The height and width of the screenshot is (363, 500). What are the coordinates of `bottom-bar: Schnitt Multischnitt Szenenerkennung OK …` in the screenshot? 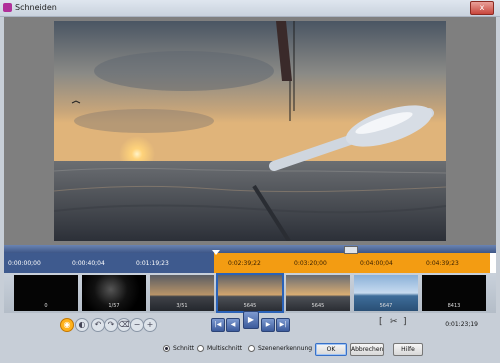 It's located at (250, 349).